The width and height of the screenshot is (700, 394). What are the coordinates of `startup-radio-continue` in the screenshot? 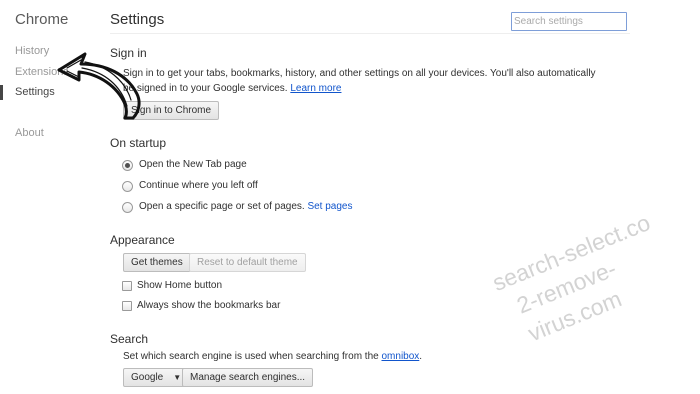 It's located at (127, 186).